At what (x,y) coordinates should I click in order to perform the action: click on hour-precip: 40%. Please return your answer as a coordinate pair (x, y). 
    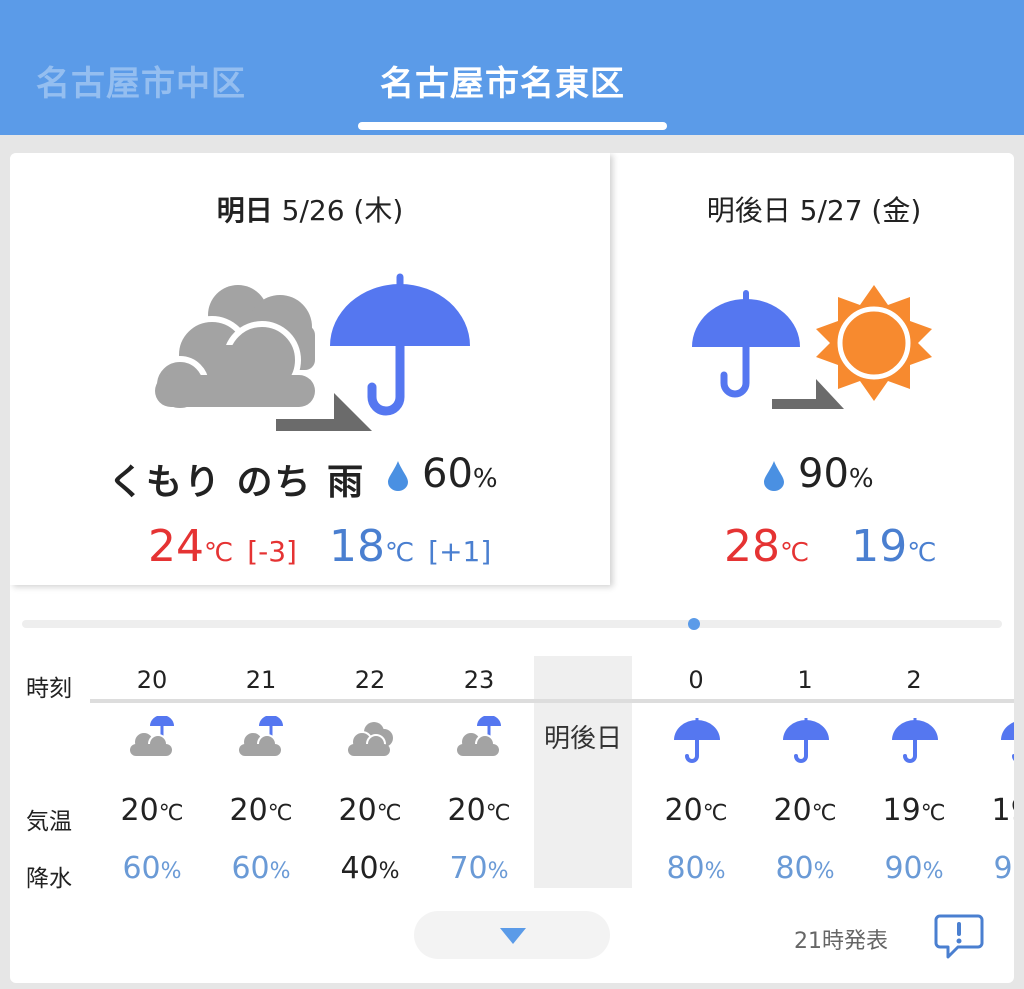
    Looking at the image, I should click on (370, 868).